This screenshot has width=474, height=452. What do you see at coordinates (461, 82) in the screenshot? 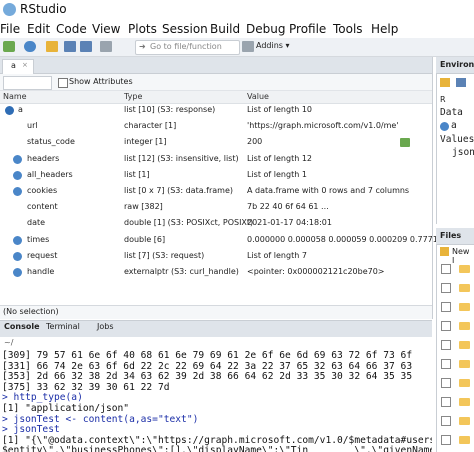
I see `save-workspace-icon` at bounding box center [461, 82].